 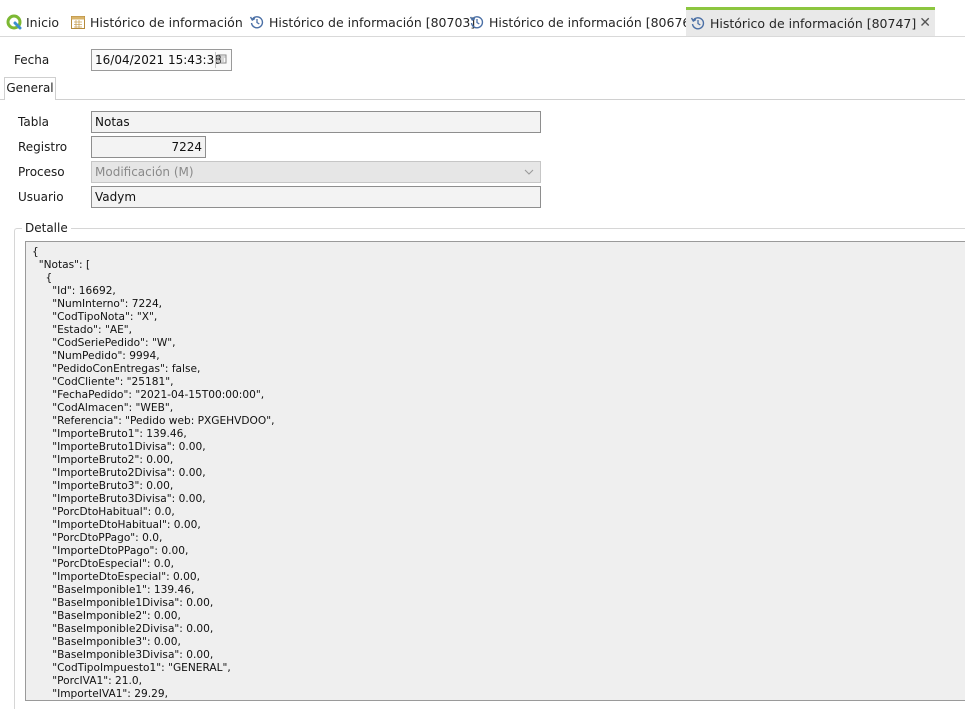 I want to click on chevron-down-icon, so click(x=529, y=175).